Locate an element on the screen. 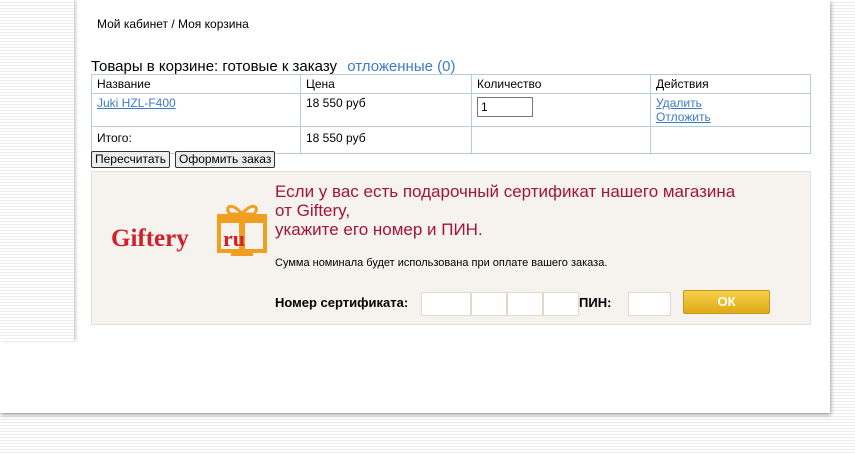  gift-heading-line2: от Giftery, is located at coordinates (313, 210).